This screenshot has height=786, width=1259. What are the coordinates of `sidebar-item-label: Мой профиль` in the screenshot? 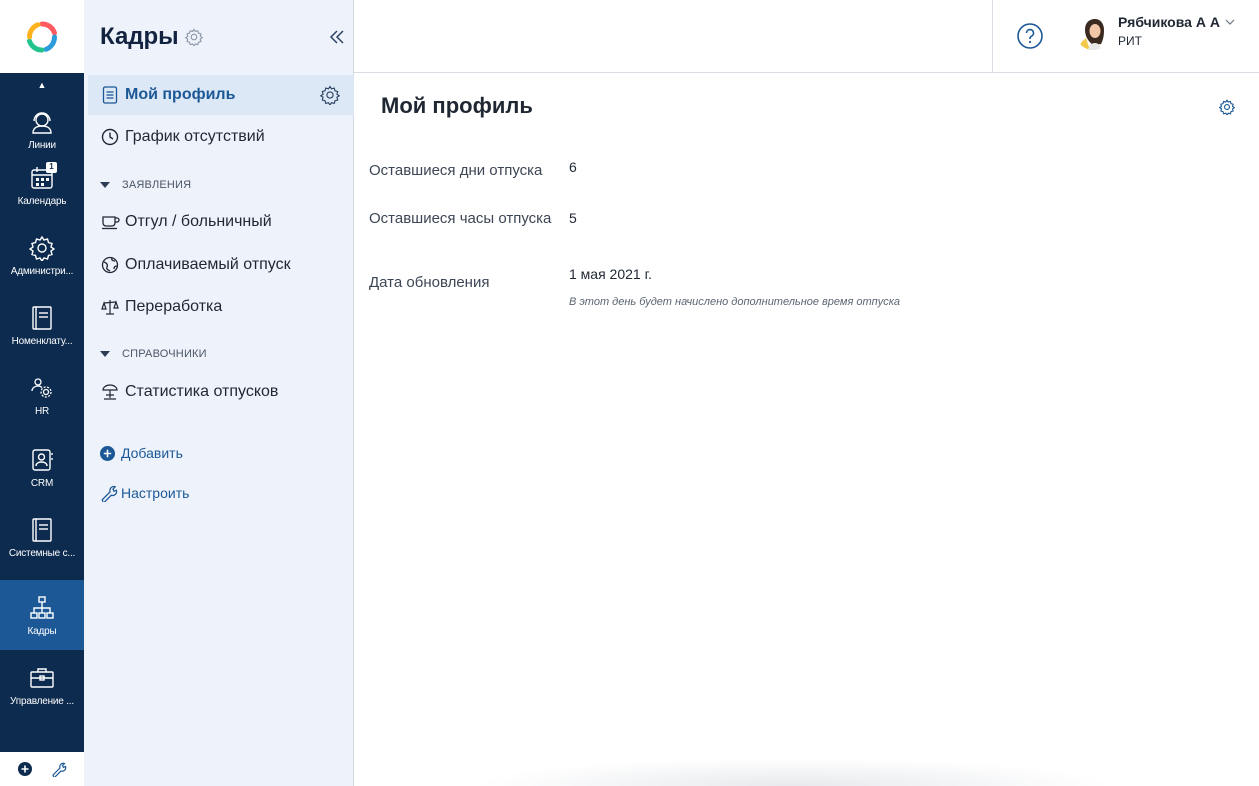 It's located at (180, 94).